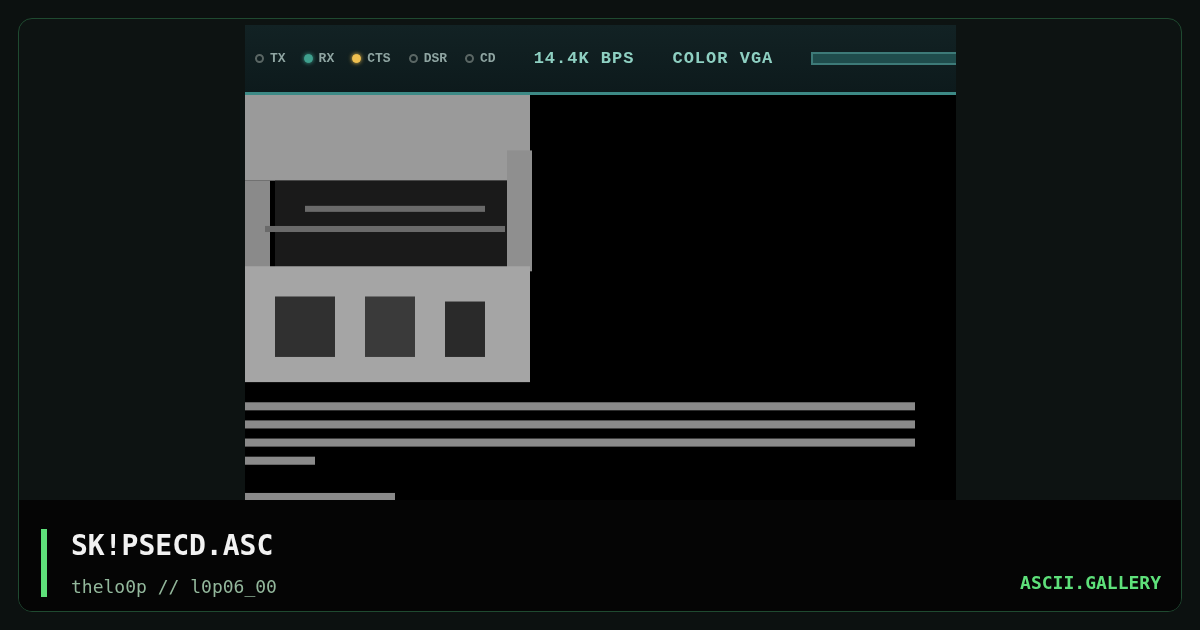 This screenshot has height=630, width=1200. What do you see at coordinates (173, 545) in the screenshot?
I see `file-title: SK!PSECD.ASC` at bounding box center [173, 545].